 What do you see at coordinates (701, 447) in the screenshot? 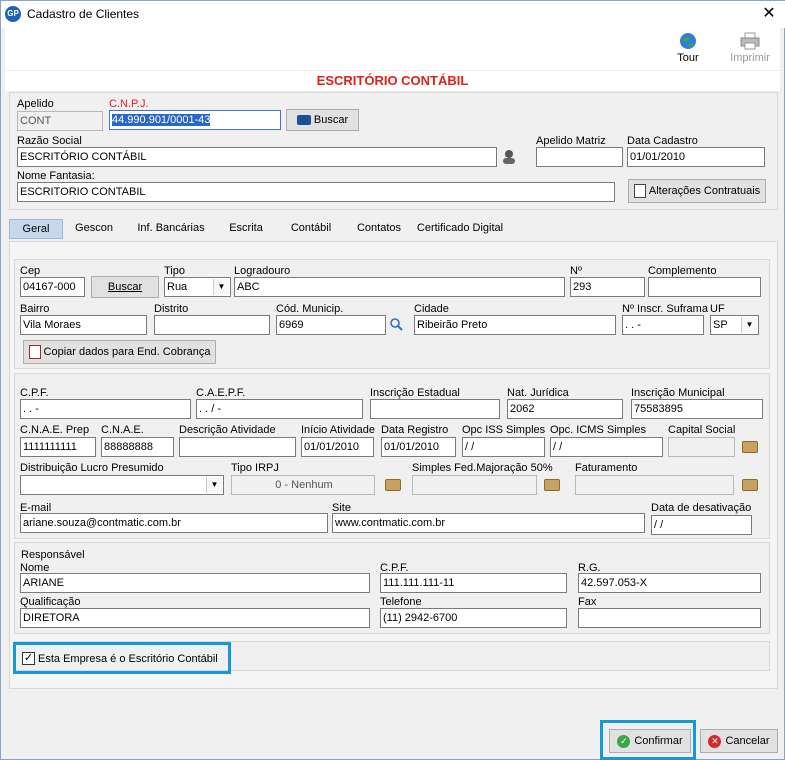
I see `capital-social-field` at bounding box center [701, 447].